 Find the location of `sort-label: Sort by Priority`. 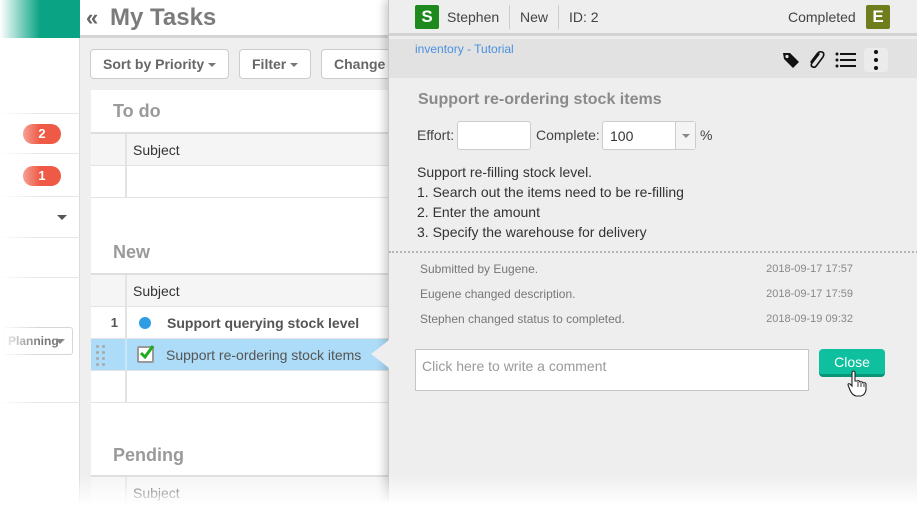

sort-label: Sort by Priority is located at coordinates (154, 64).